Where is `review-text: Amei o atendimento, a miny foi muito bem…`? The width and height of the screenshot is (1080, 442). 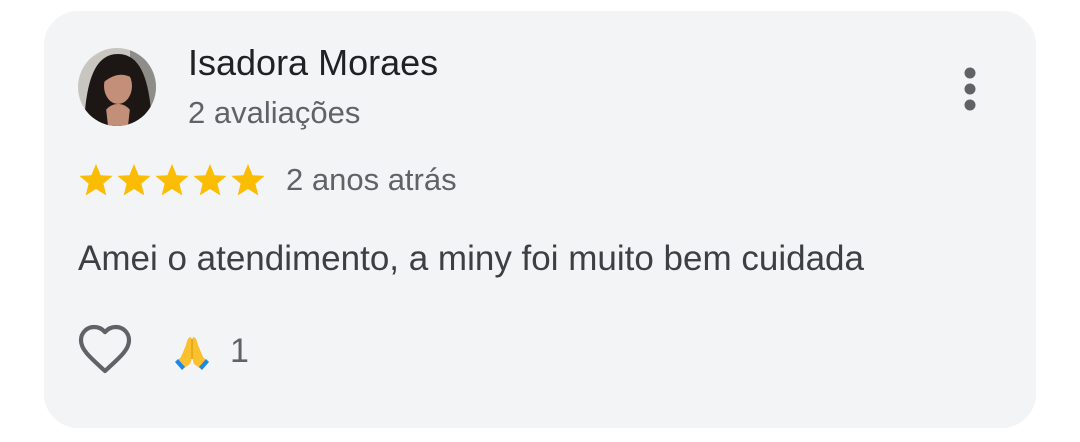 review-text: Amei o atendimento, a miny foi muito bem… is located at coordinates (471, 258).